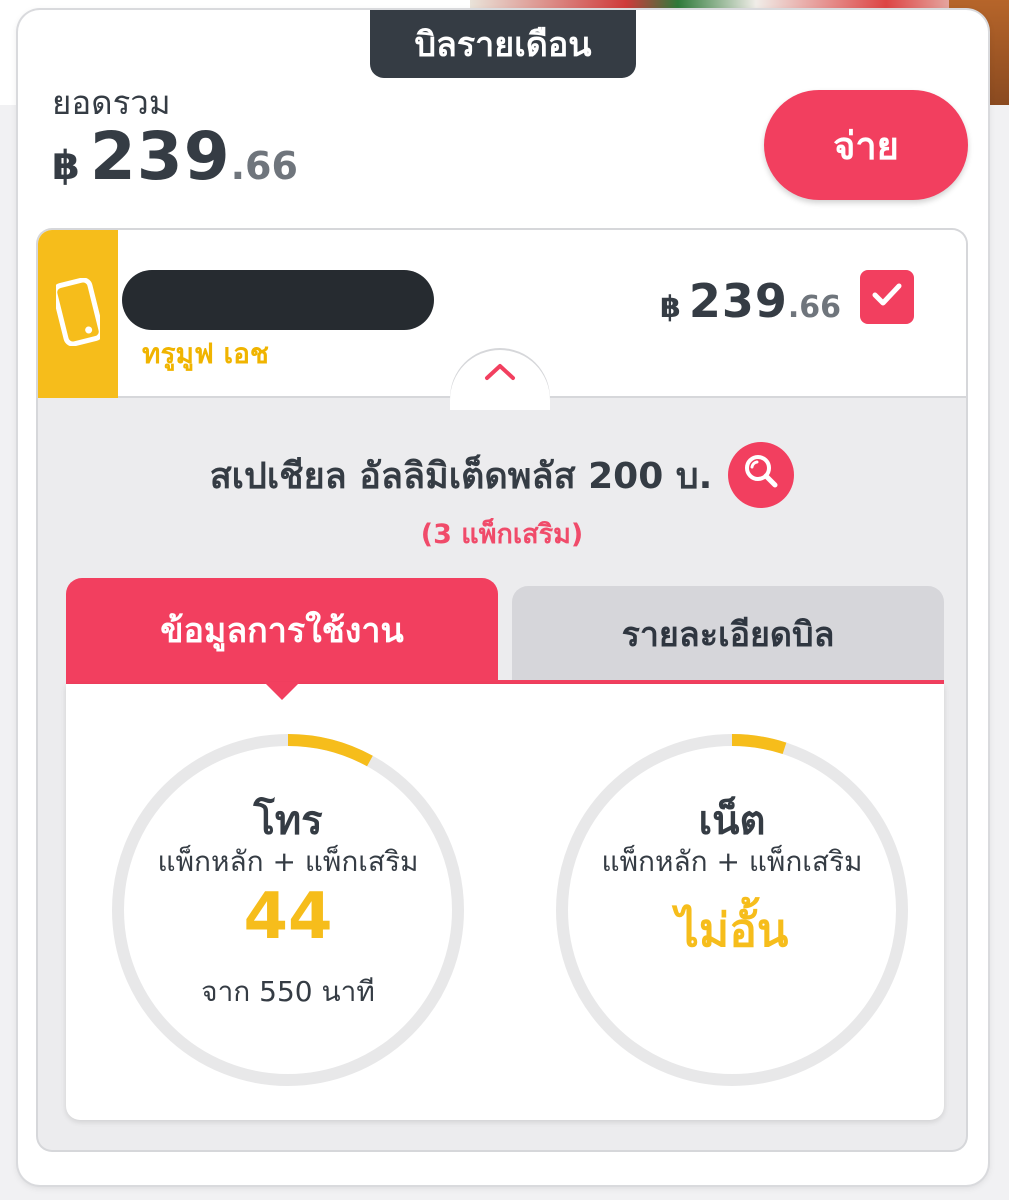 This screenshot has width=1009, height=1200. What do you see at coordinates (728, 634) in the screenshot?
I see `tab-bill-details: รายละเอียดบิล` at bounding box center [728, 634].